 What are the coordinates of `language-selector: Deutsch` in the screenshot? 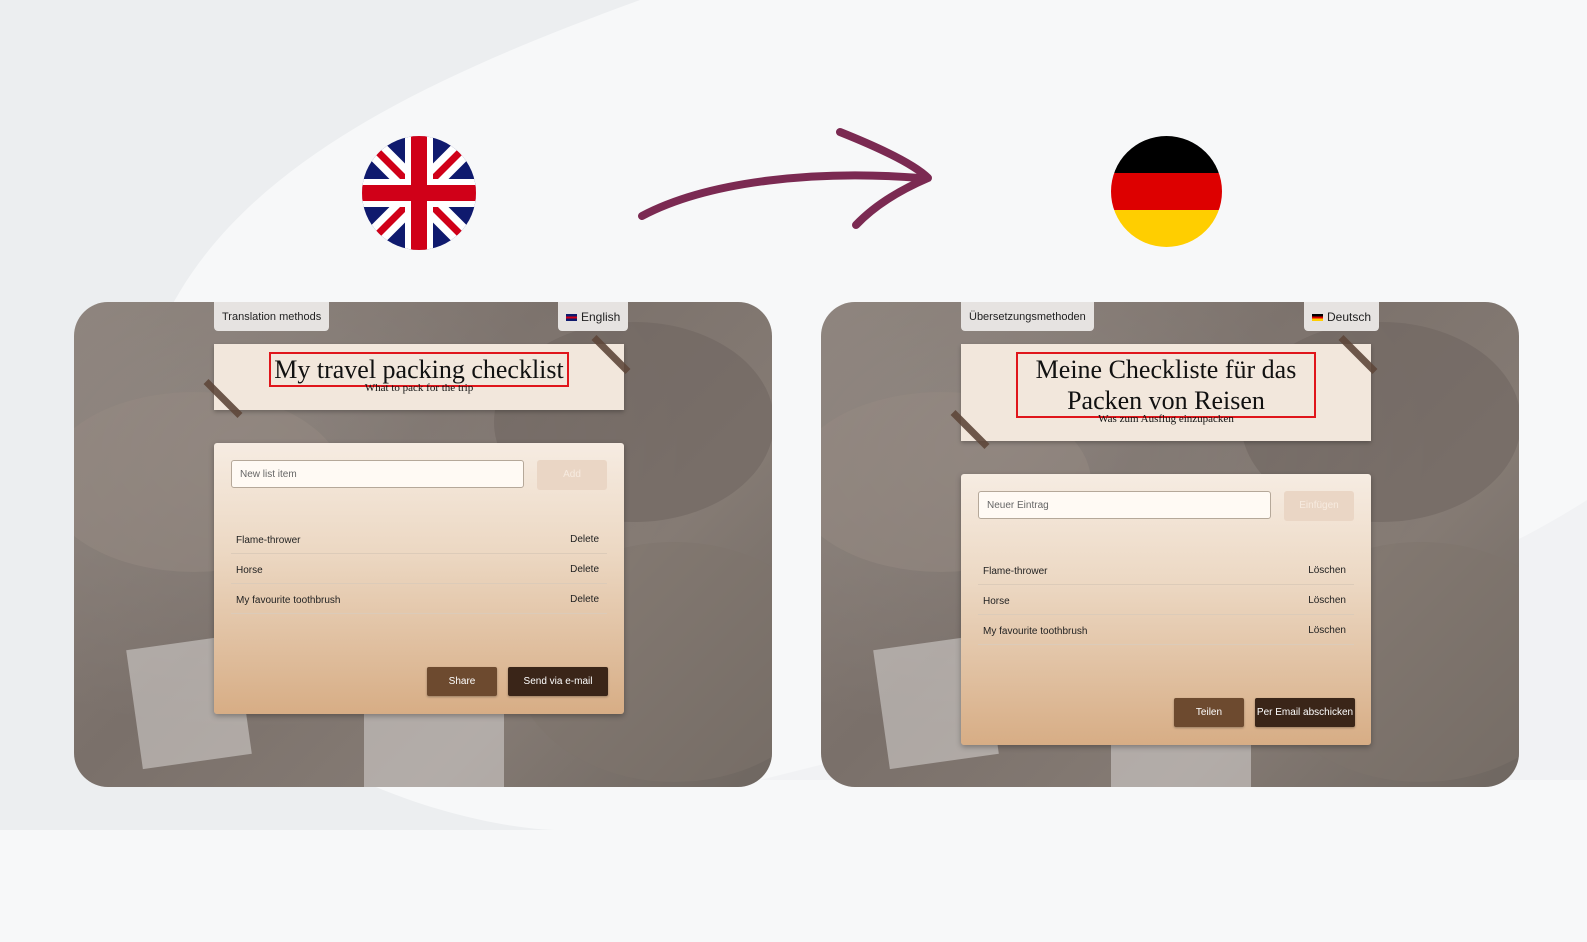 It's located at (1342, 316).